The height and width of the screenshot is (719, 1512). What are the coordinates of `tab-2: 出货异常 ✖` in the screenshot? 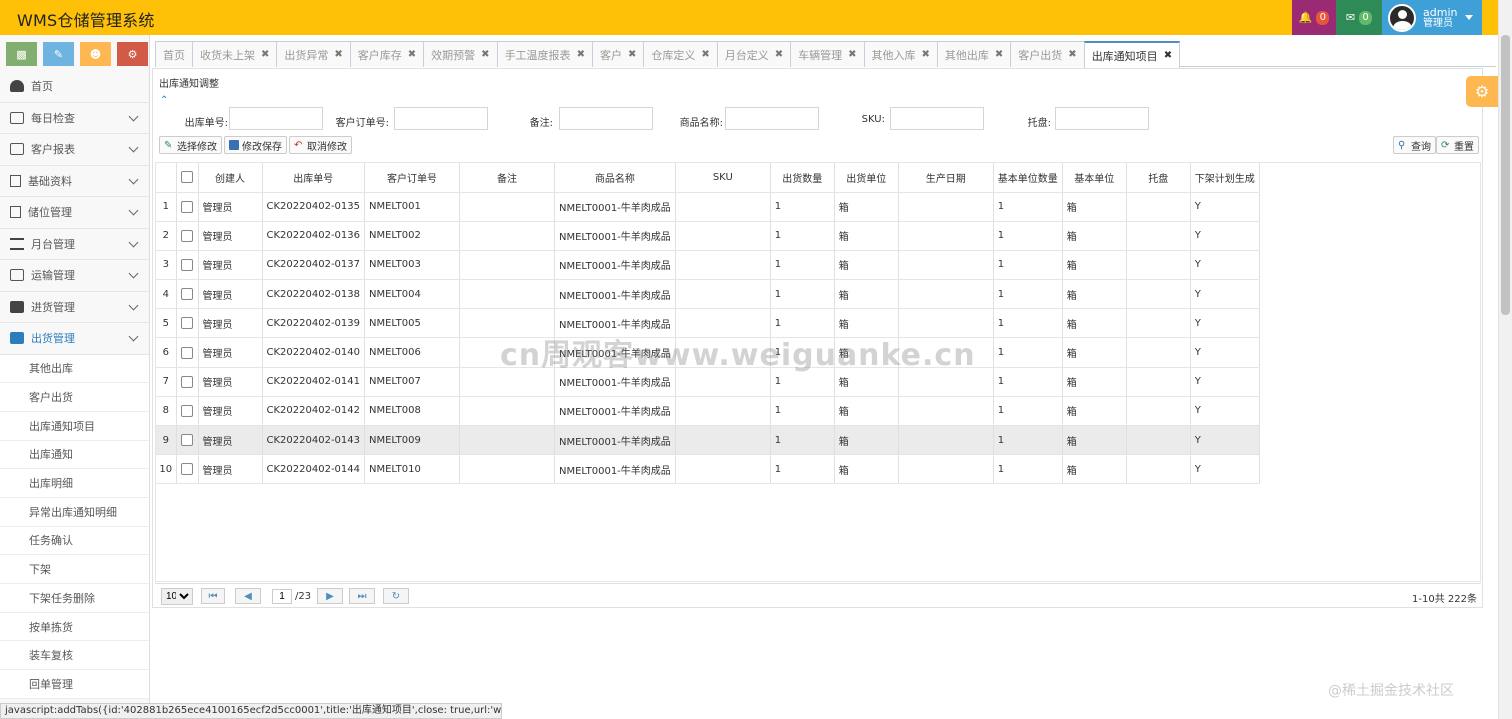 It's located at (313, 54).